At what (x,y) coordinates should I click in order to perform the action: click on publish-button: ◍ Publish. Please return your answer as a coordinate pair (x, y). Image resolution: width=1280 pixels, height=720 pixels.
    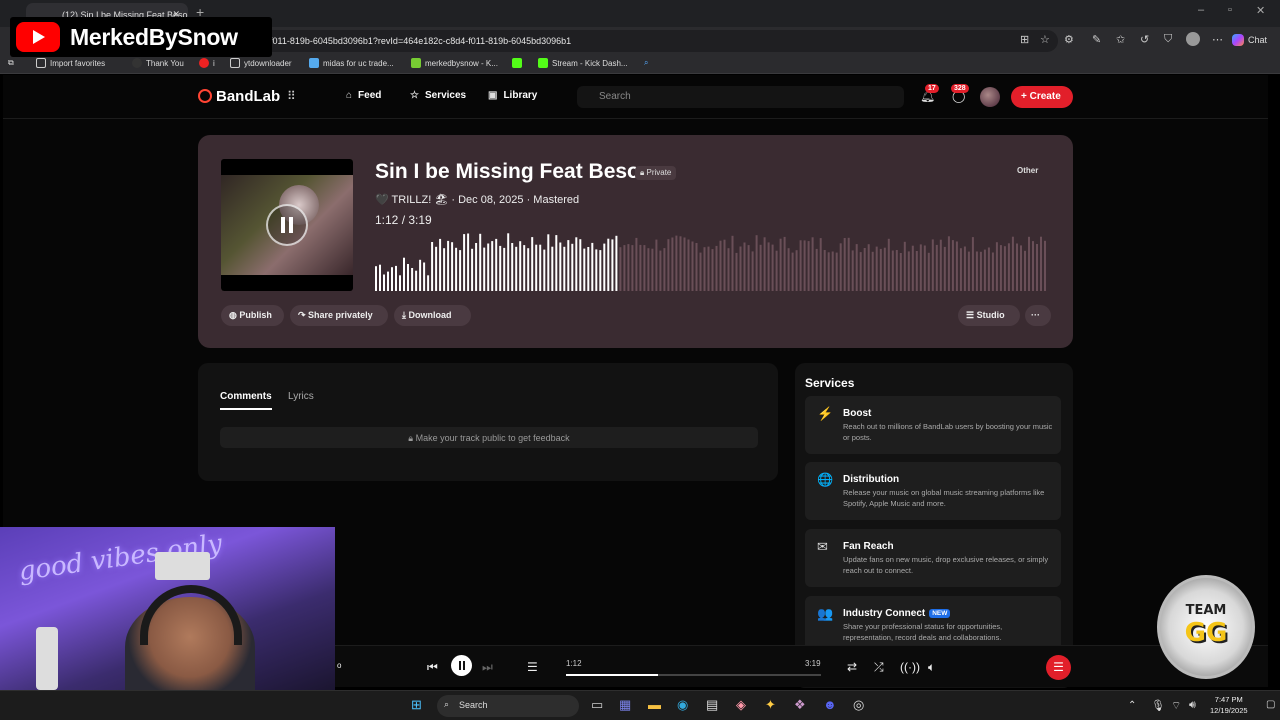
    Looking at the image, I should click on (252, 315).